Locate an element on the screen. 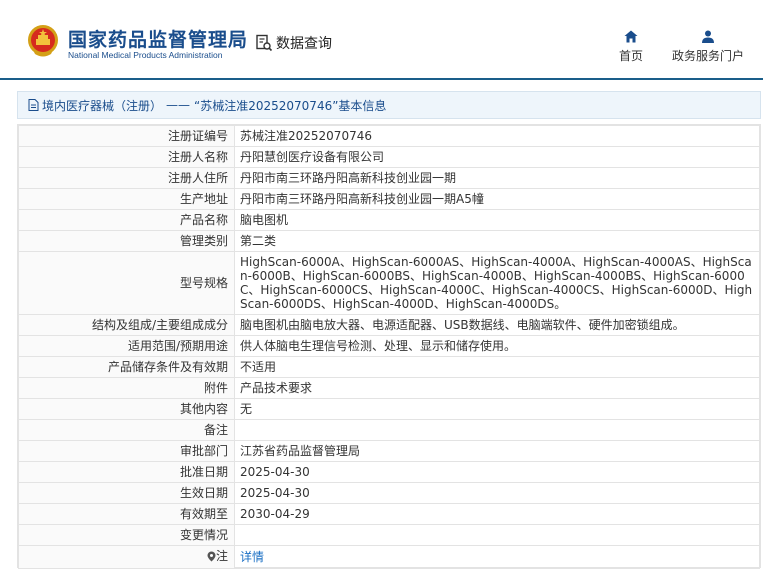 This screenshot has width=763, height=579. table-row: 管理类别 第二类 is located at coordinates (389, 241).